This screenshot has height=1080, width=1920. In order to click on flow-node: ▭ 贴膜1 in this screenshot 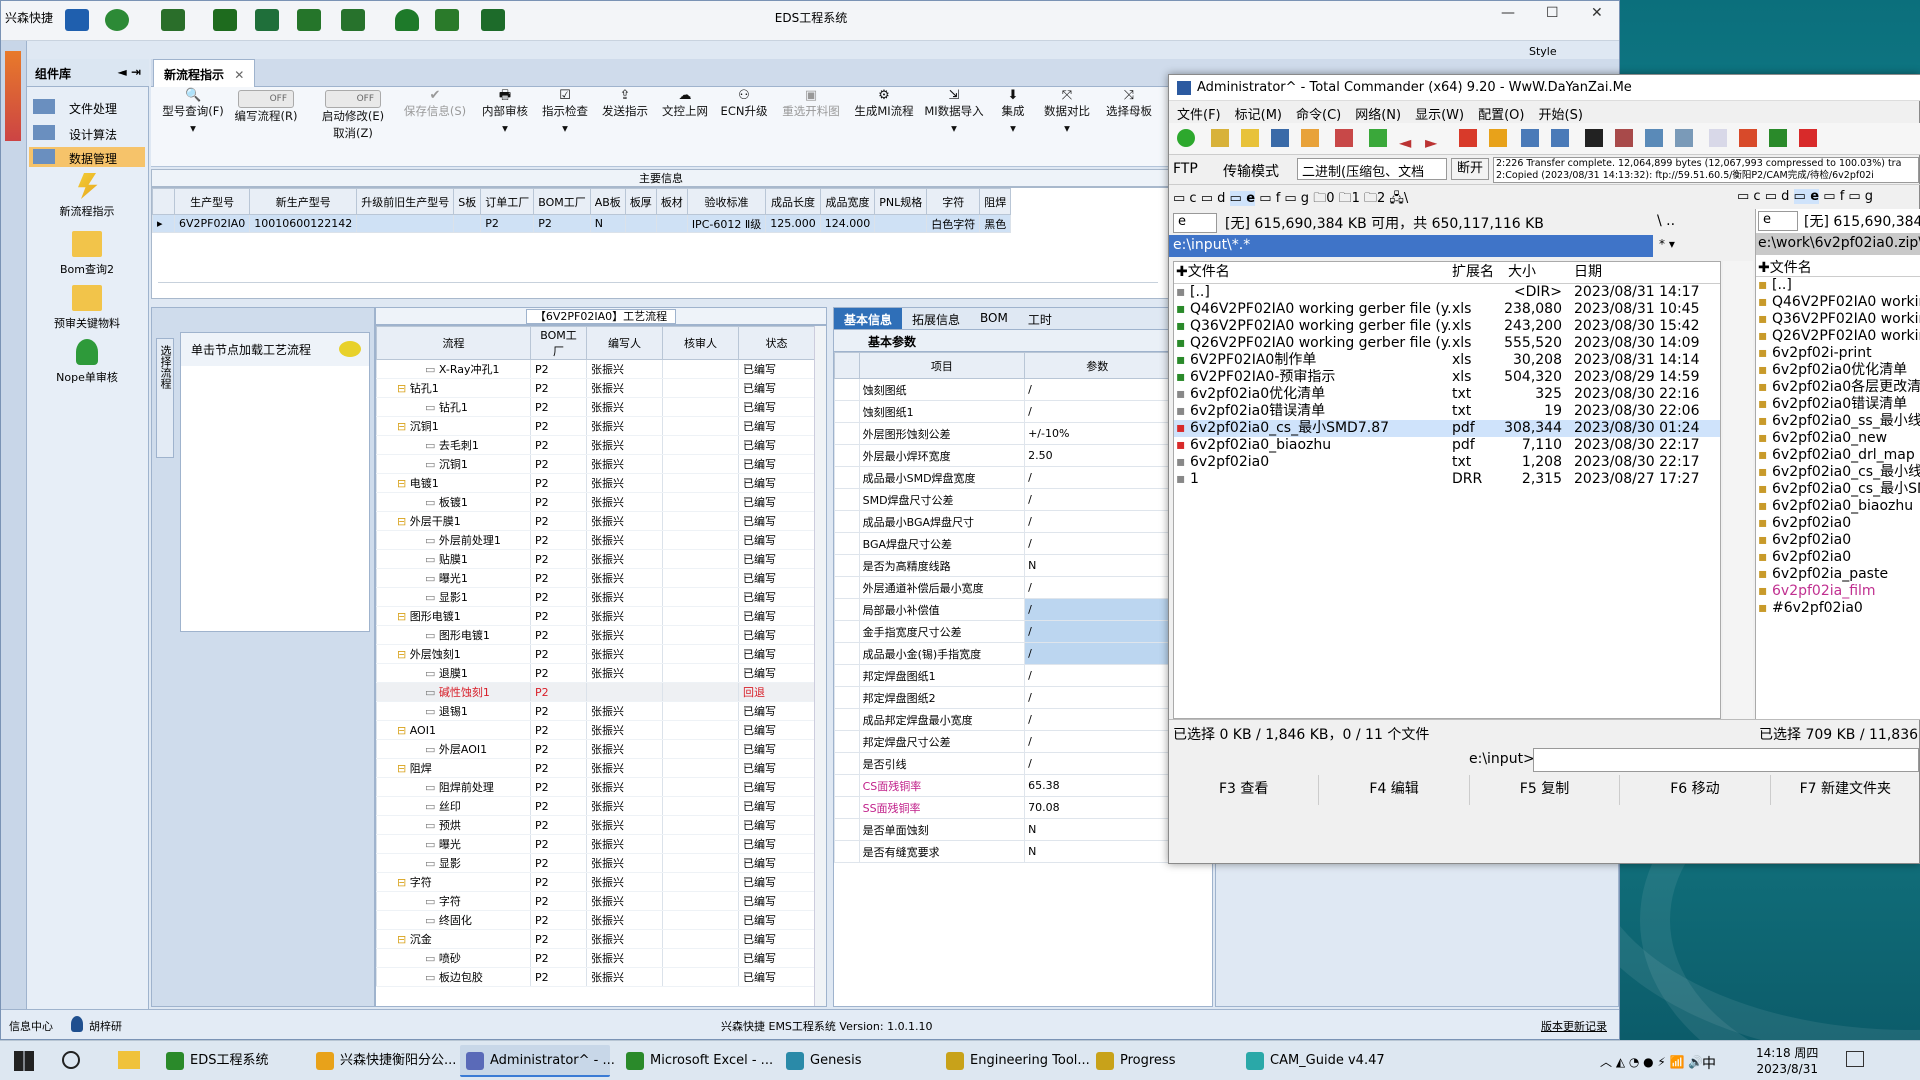, I will do `click(453, 559)`.